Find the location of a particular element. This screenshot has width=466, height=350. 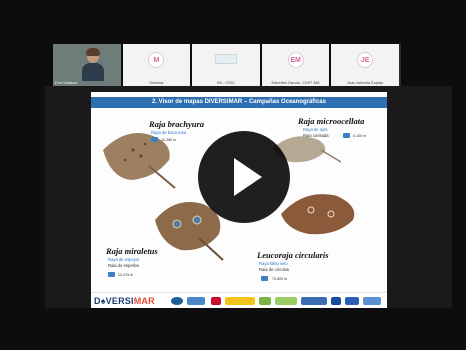

participant-tile: M Vicemar is located at coordinates (156, 65).